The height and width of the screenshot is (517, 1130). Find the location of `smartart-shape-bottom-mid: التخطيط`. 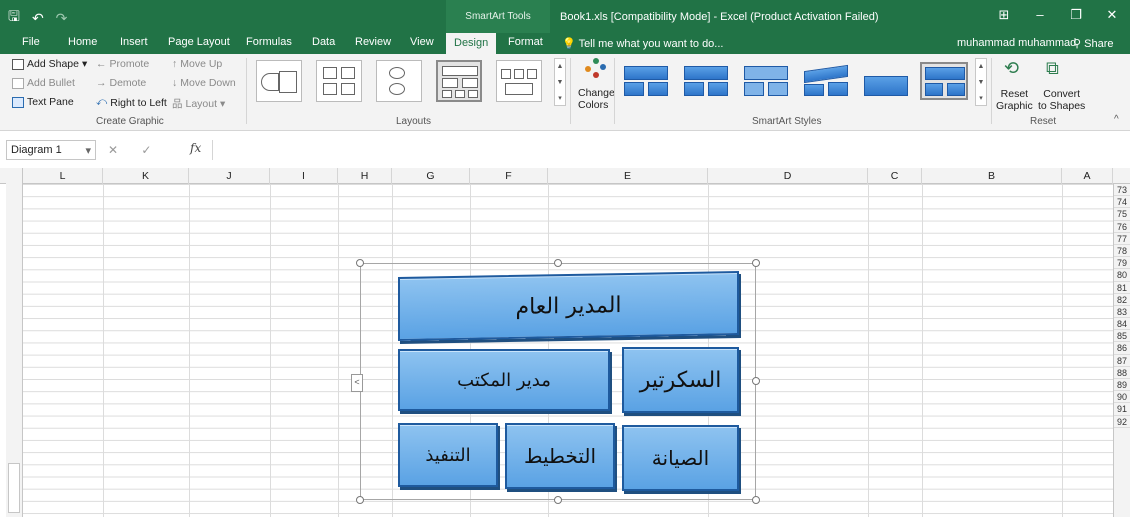

smartart-shape-bottom-mid: التخطيط is located at coordinates (560, 456).